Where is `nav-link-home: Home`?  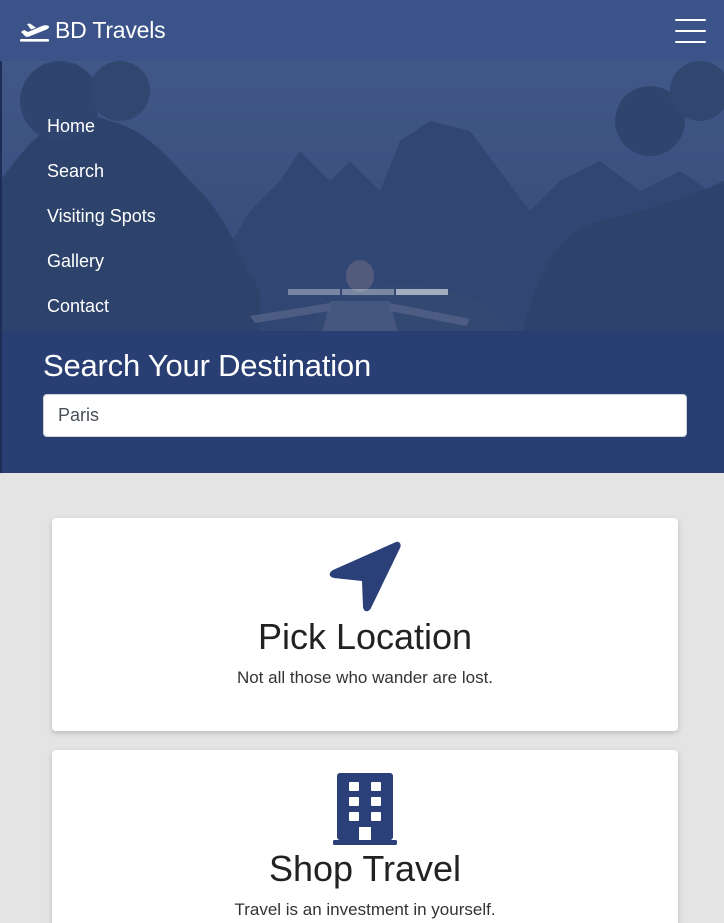 nav-link-home: Home is located at coordinates (71, 126).